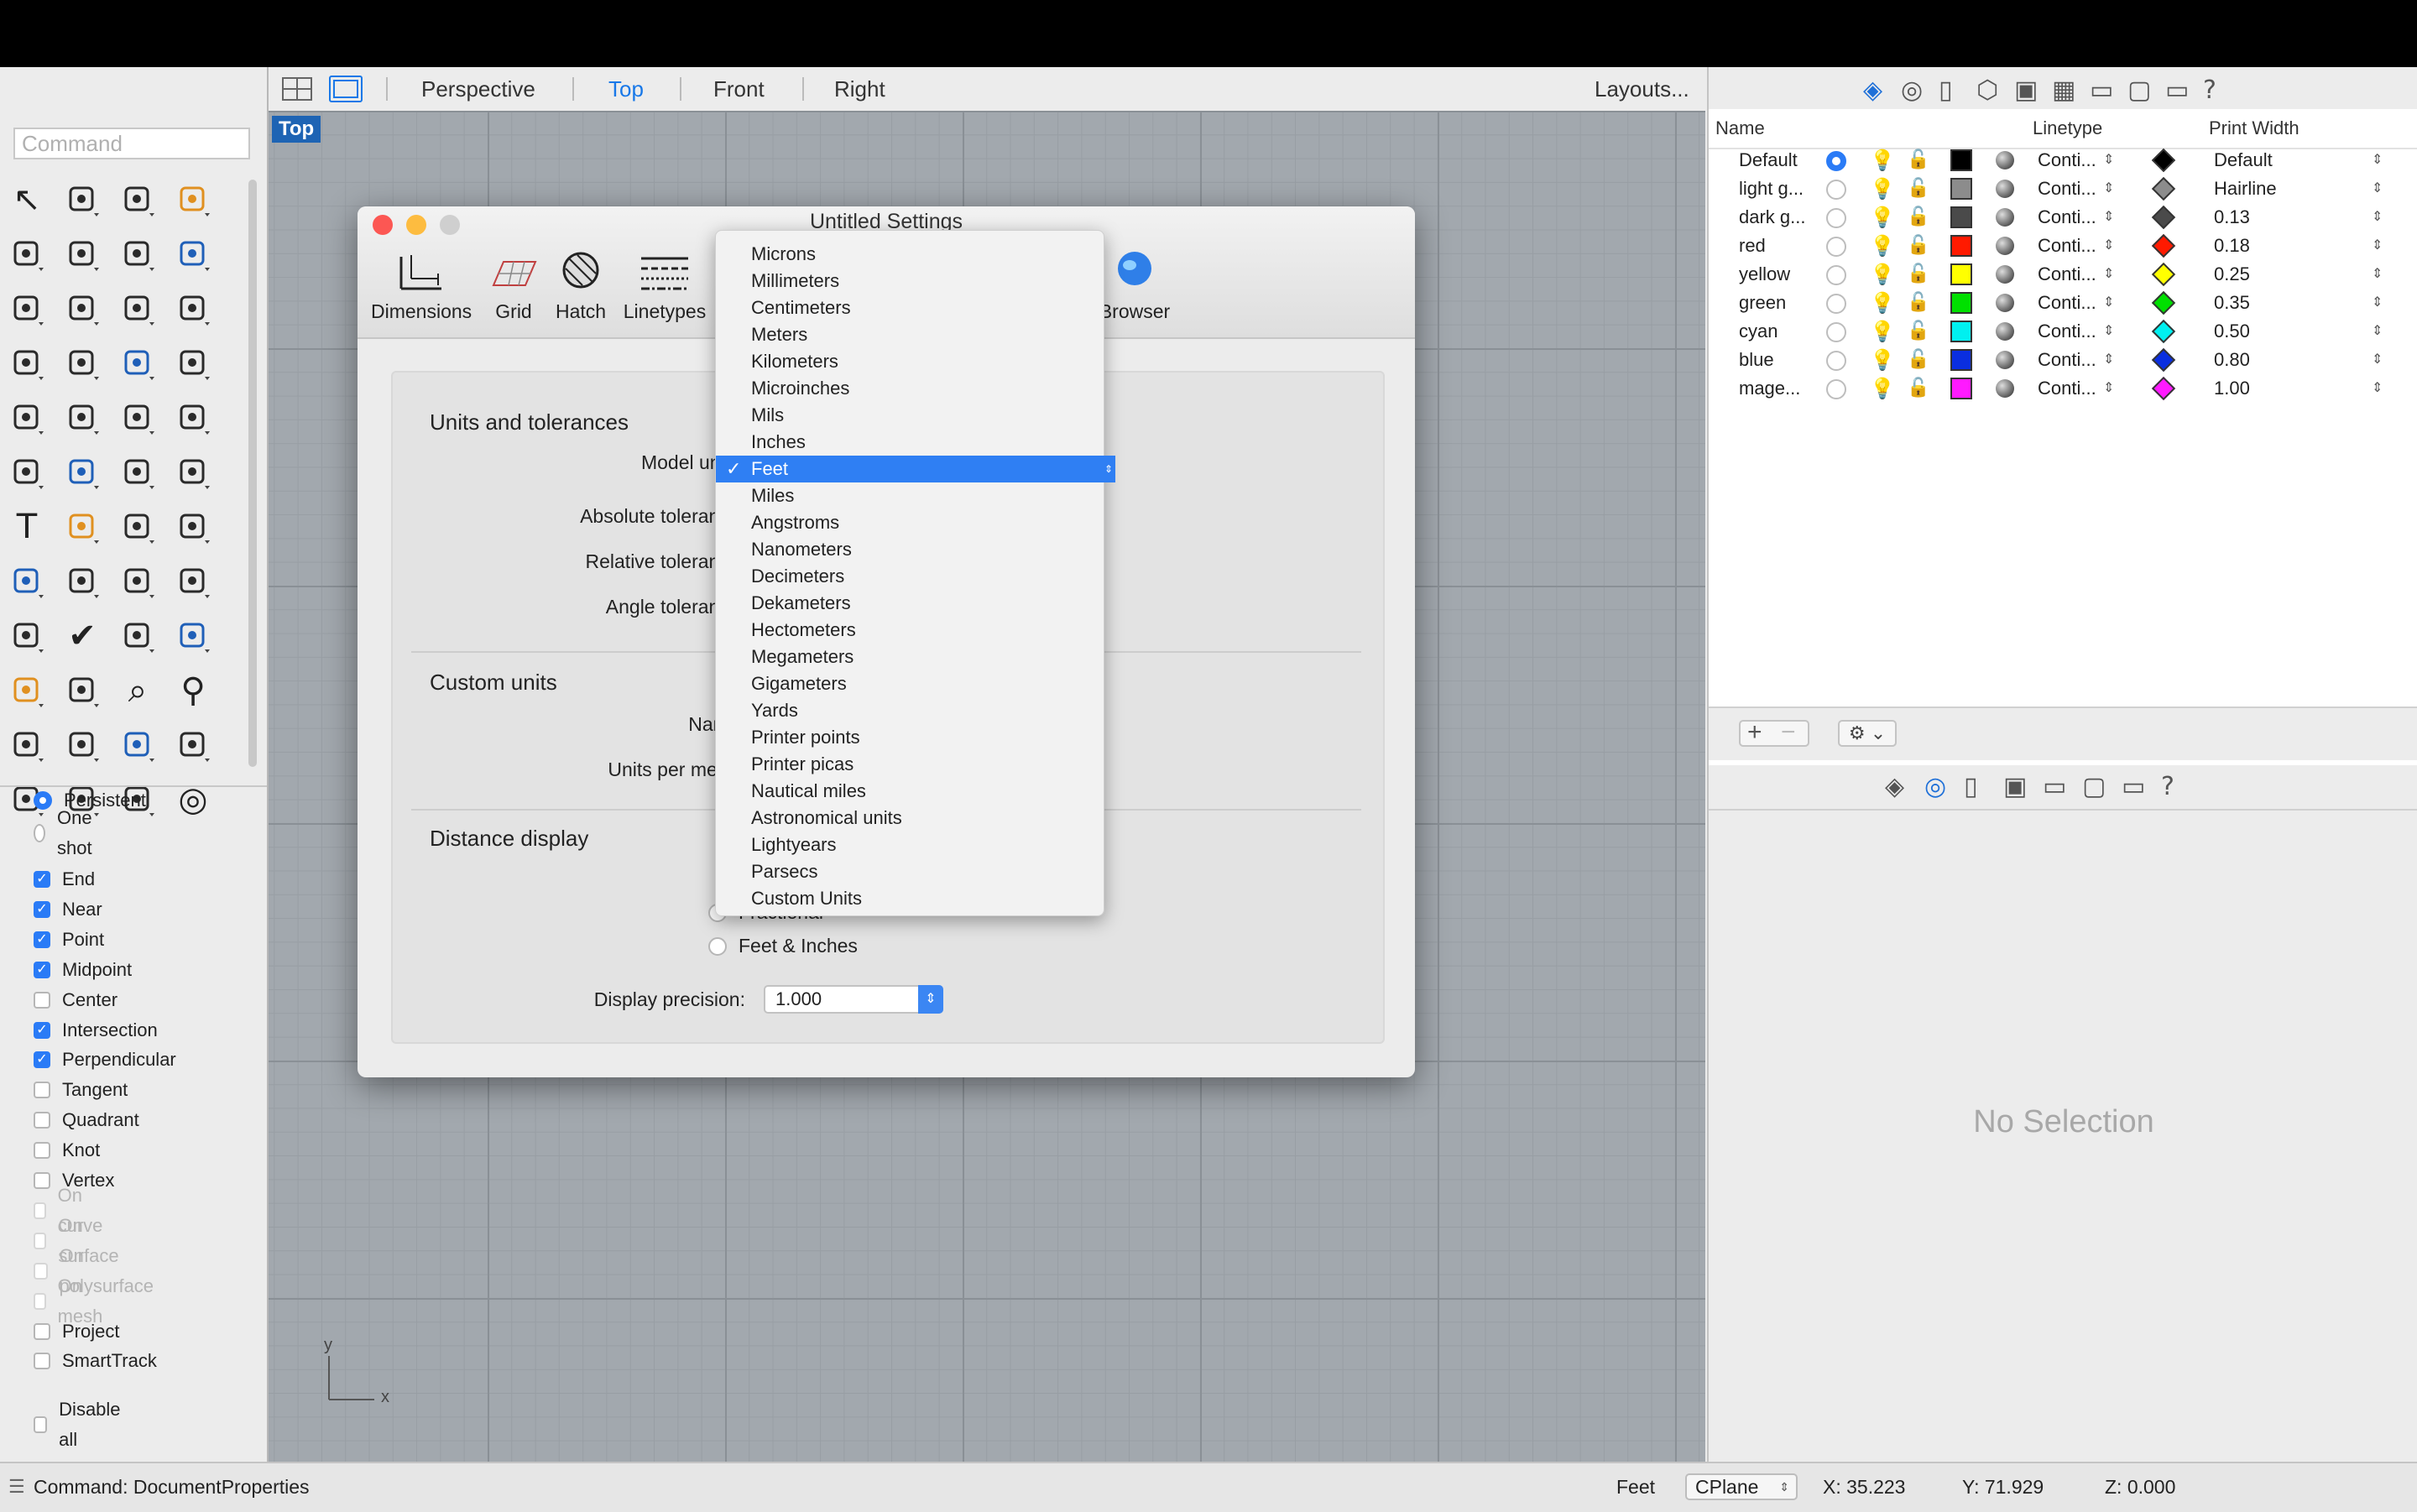  What do you see at coordinates (137, 745) in the screenshot?
I see `grid-view-icon` at bounding box center [137, 745].